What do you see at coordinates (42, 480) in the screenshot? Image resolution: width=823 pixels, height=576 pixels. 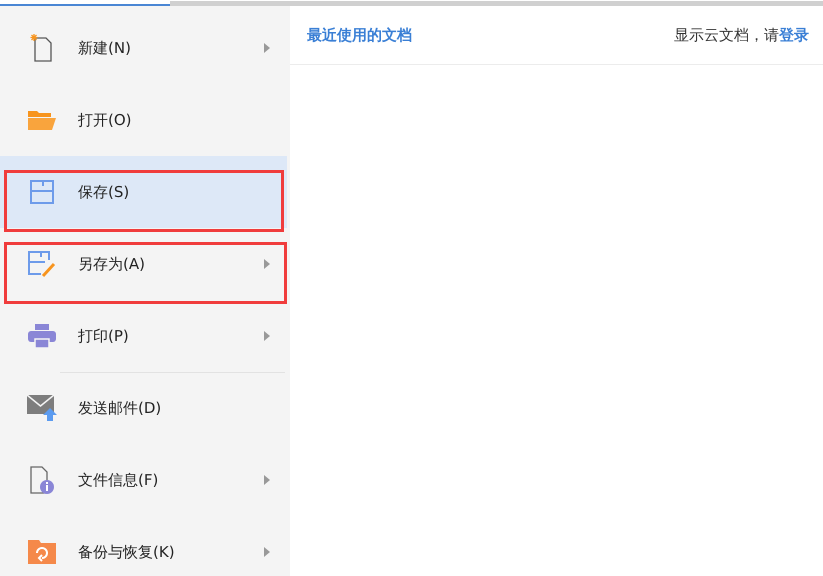 I see `document-info-icon` at bounding box center [42, 480].